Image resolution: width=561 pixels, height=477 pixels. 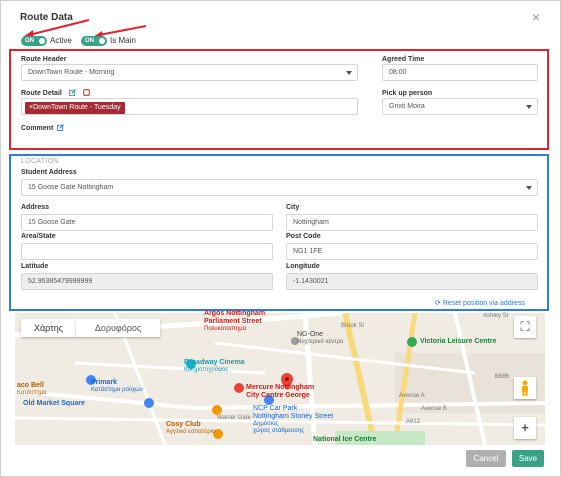 I want to click on map-label: National Ice Centre, so click(x=345, y=439).